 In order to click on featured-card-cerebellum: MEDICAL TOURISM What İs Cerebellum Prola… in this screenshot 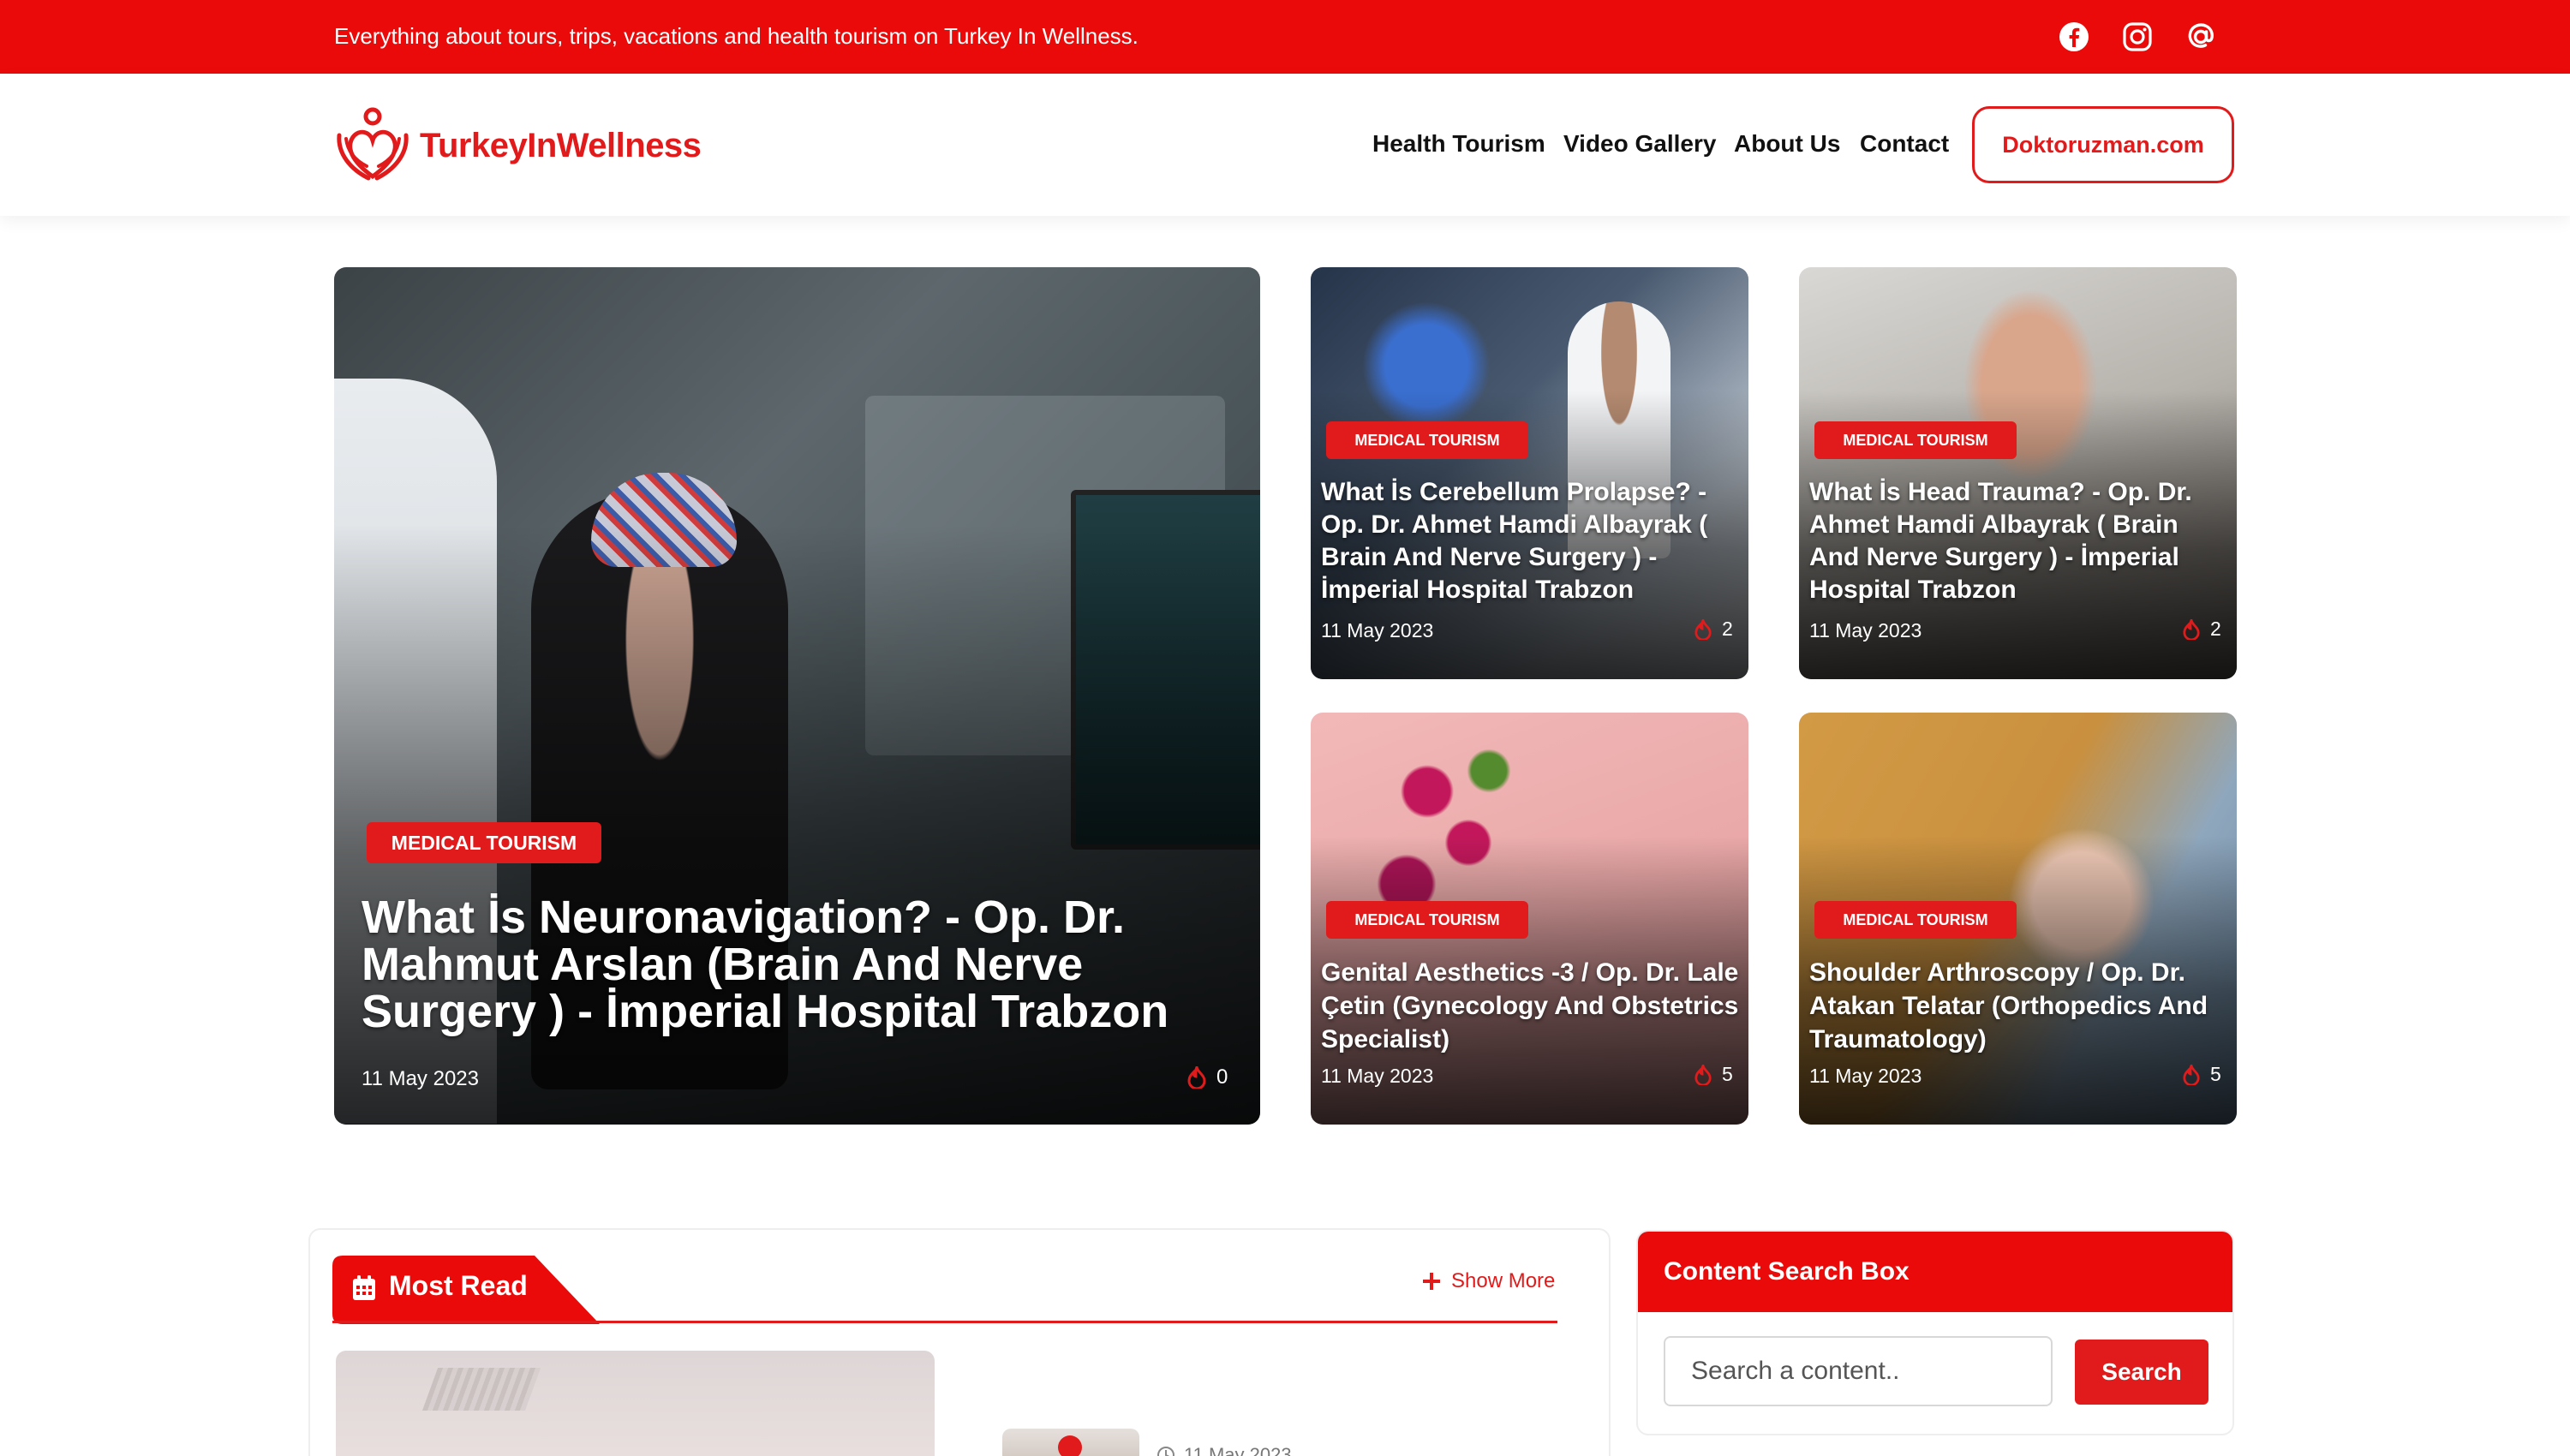, I will do `click(1530, 473)`.